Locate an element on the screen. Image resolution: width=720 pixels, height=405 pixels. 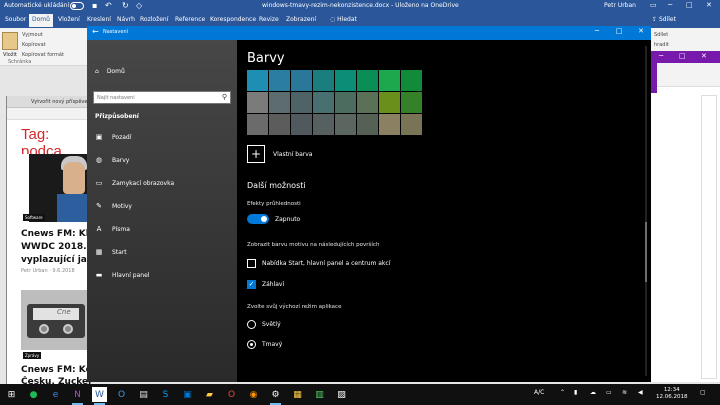
tab-vlozeni: Vložení is located at coordinates (69, 19).